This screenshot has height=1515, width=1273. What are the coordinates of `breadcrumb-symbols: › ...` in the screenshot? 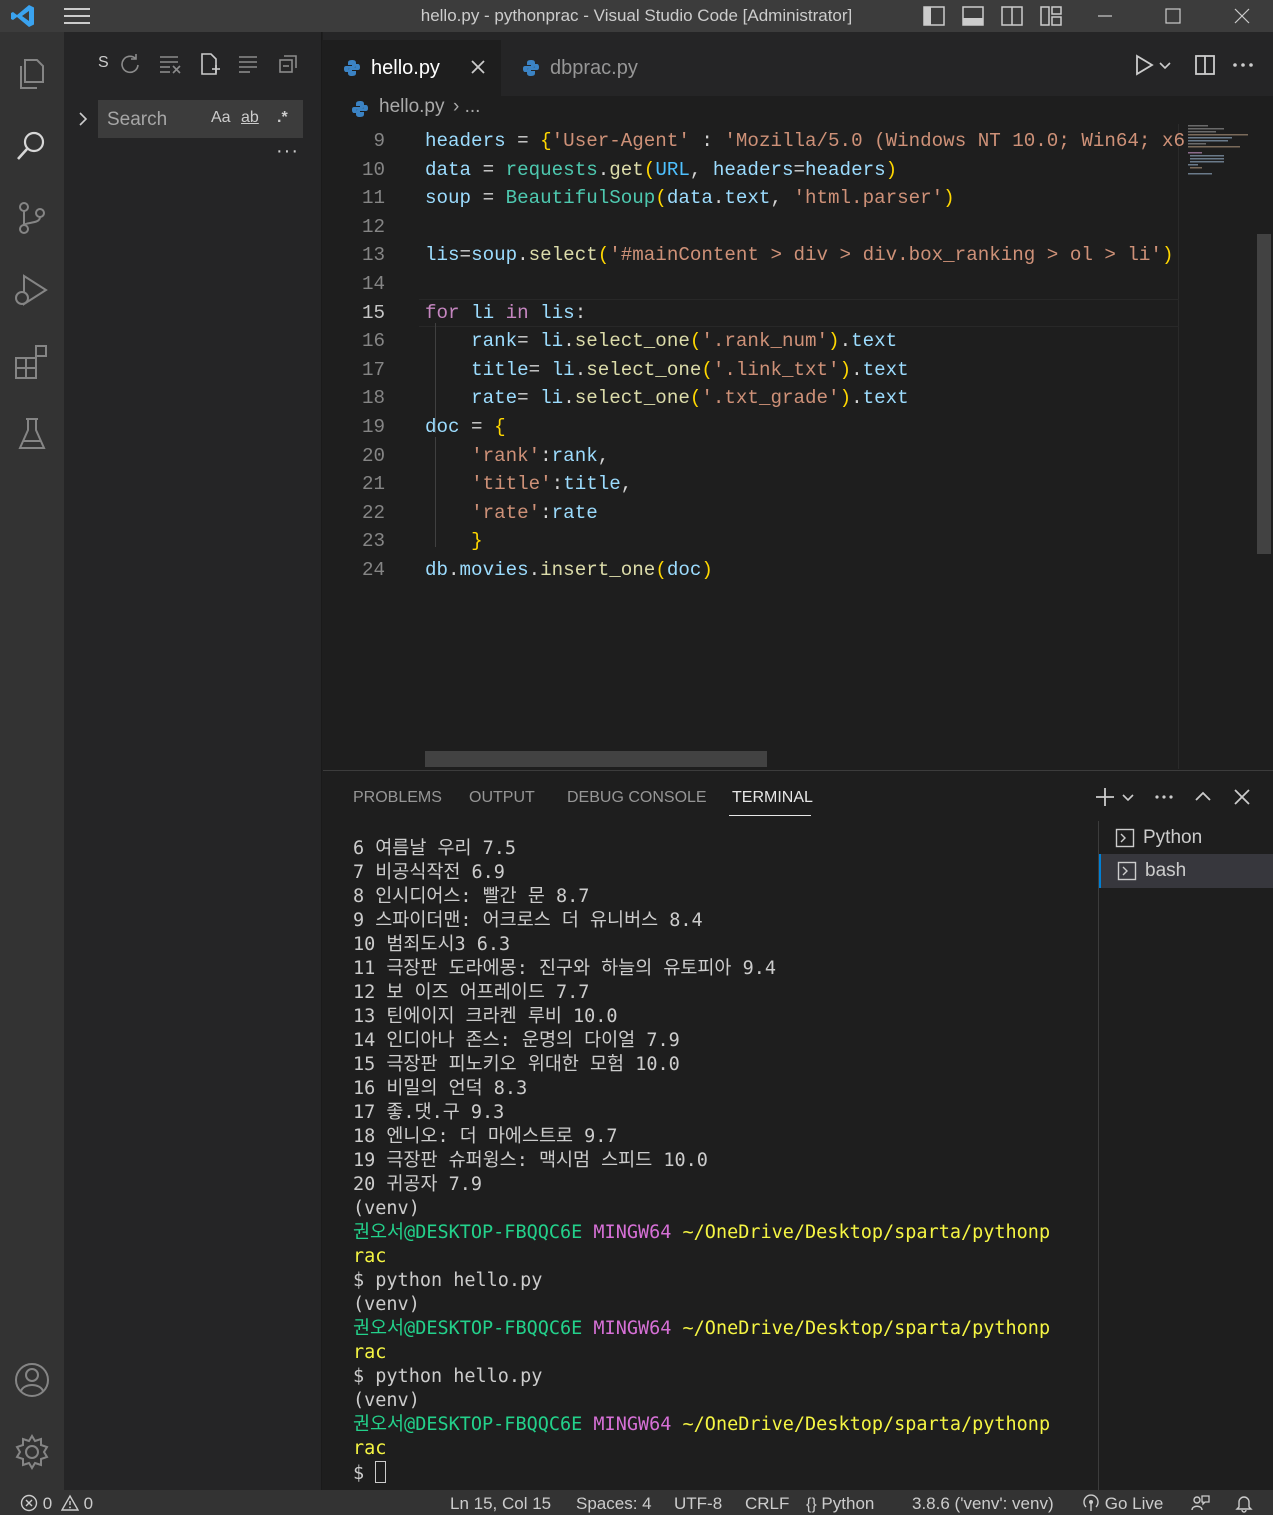 It's located at (466, 107).